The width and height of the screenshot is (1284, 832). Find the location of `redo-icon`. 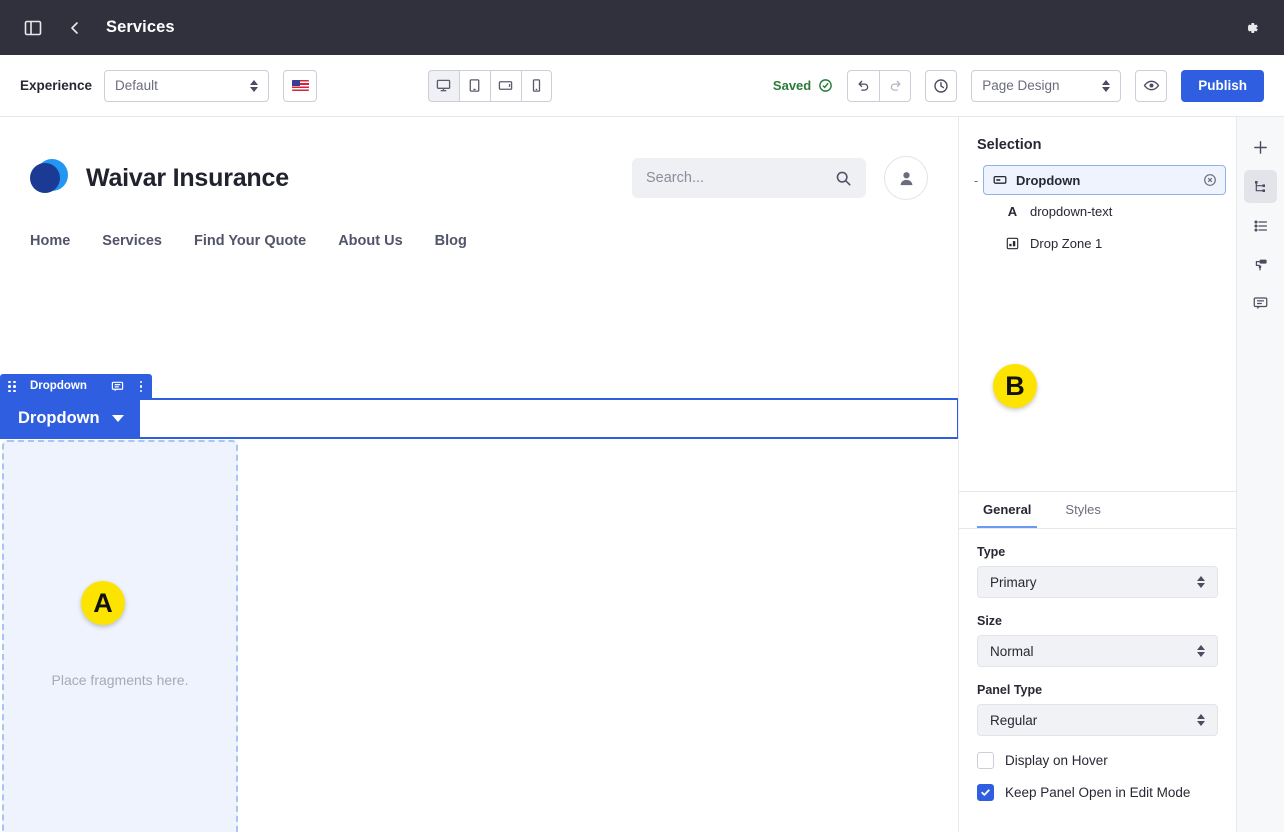

redo-icon is located at coordinates (895, 85).